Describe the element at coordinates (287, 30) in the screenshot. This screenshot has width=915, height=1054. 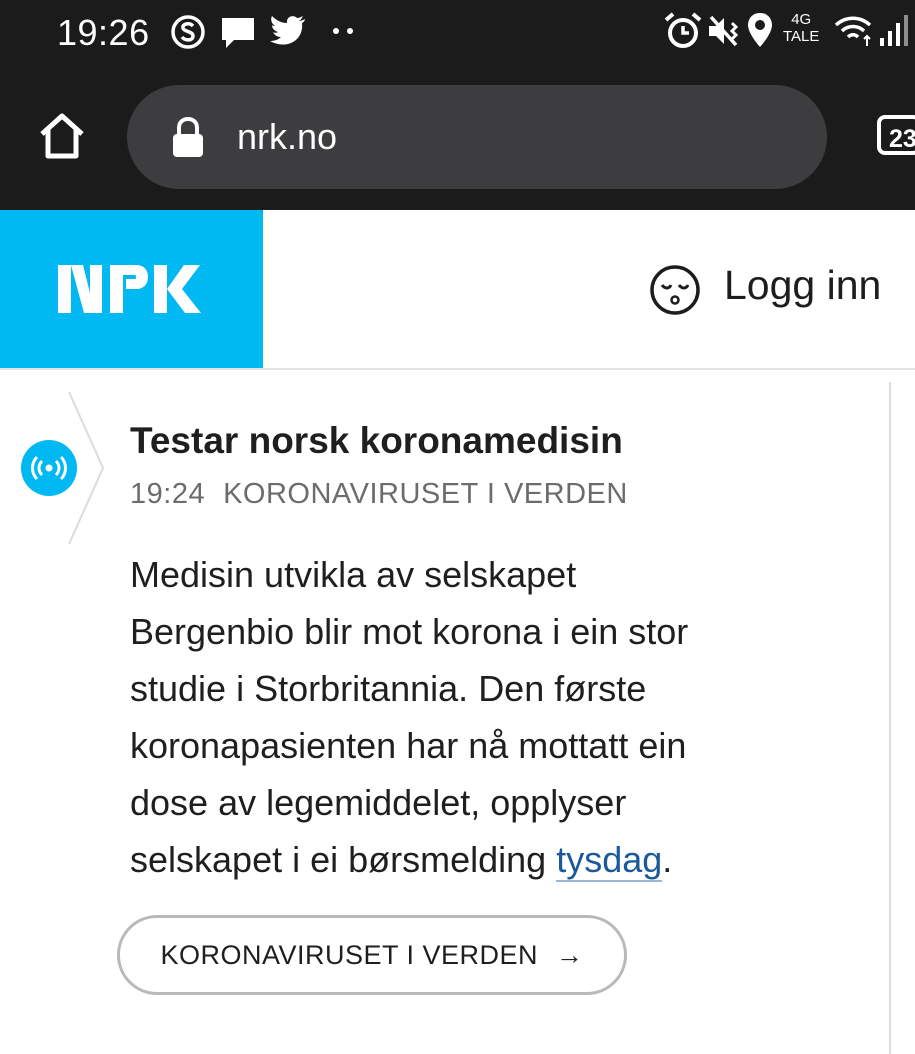
I see `twitter-icon` at that location.